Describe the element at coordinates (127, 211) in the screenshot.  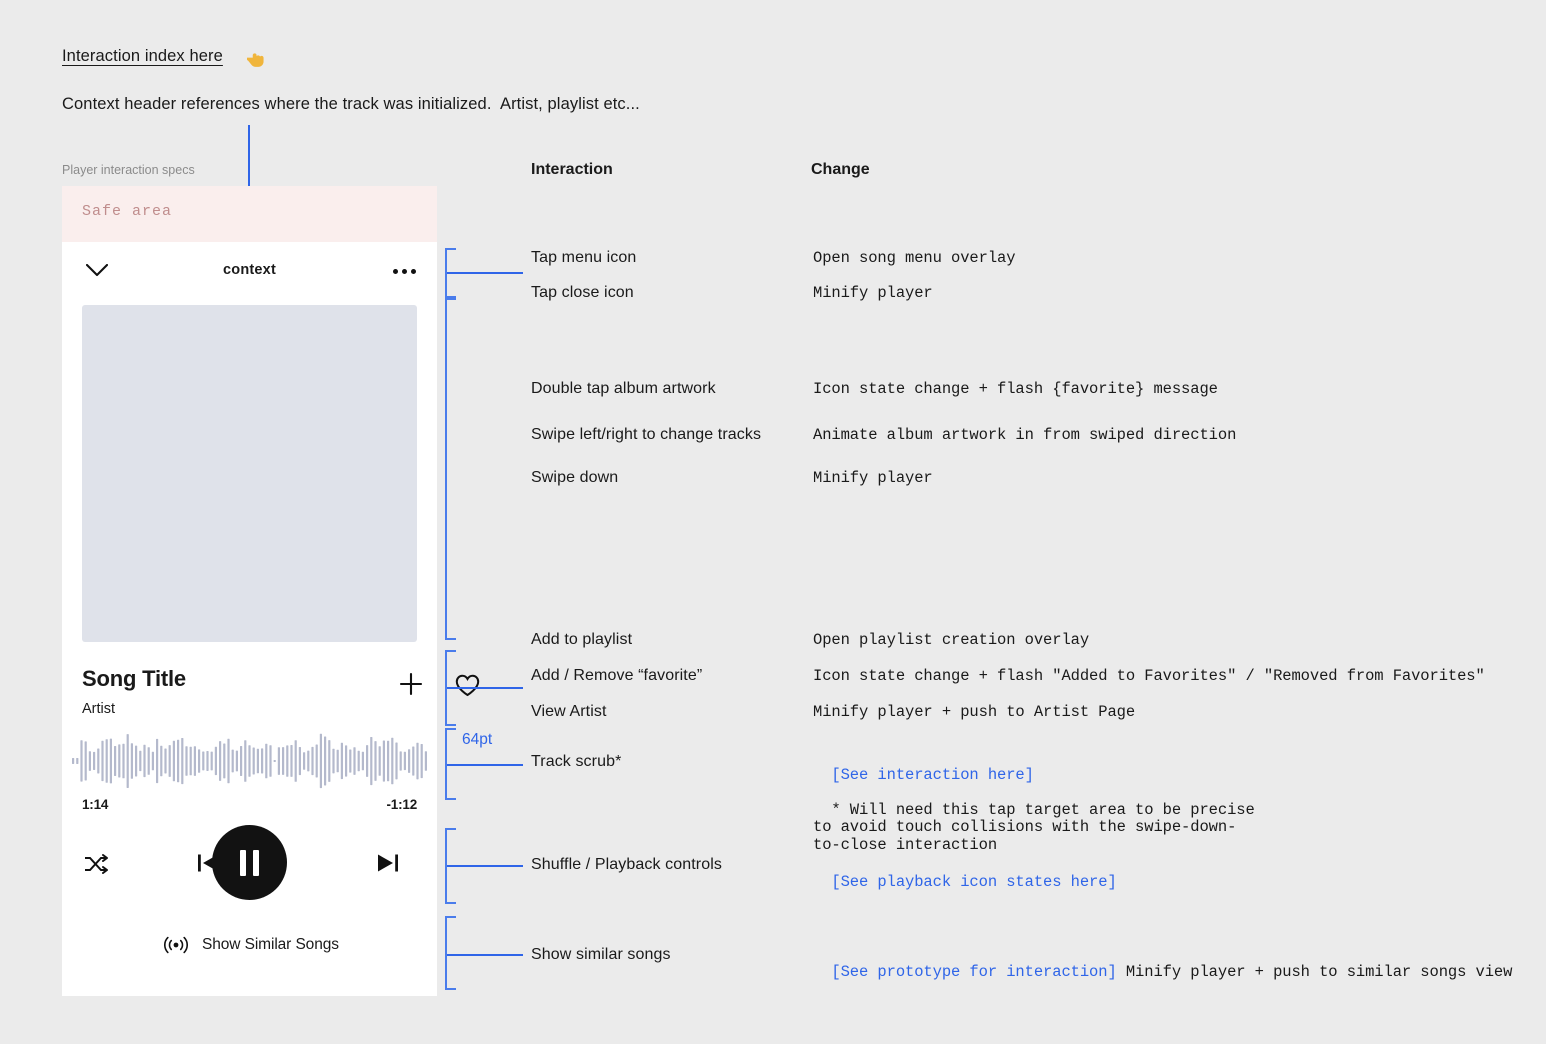
I see `safe-area-label: Safe area` at that location.